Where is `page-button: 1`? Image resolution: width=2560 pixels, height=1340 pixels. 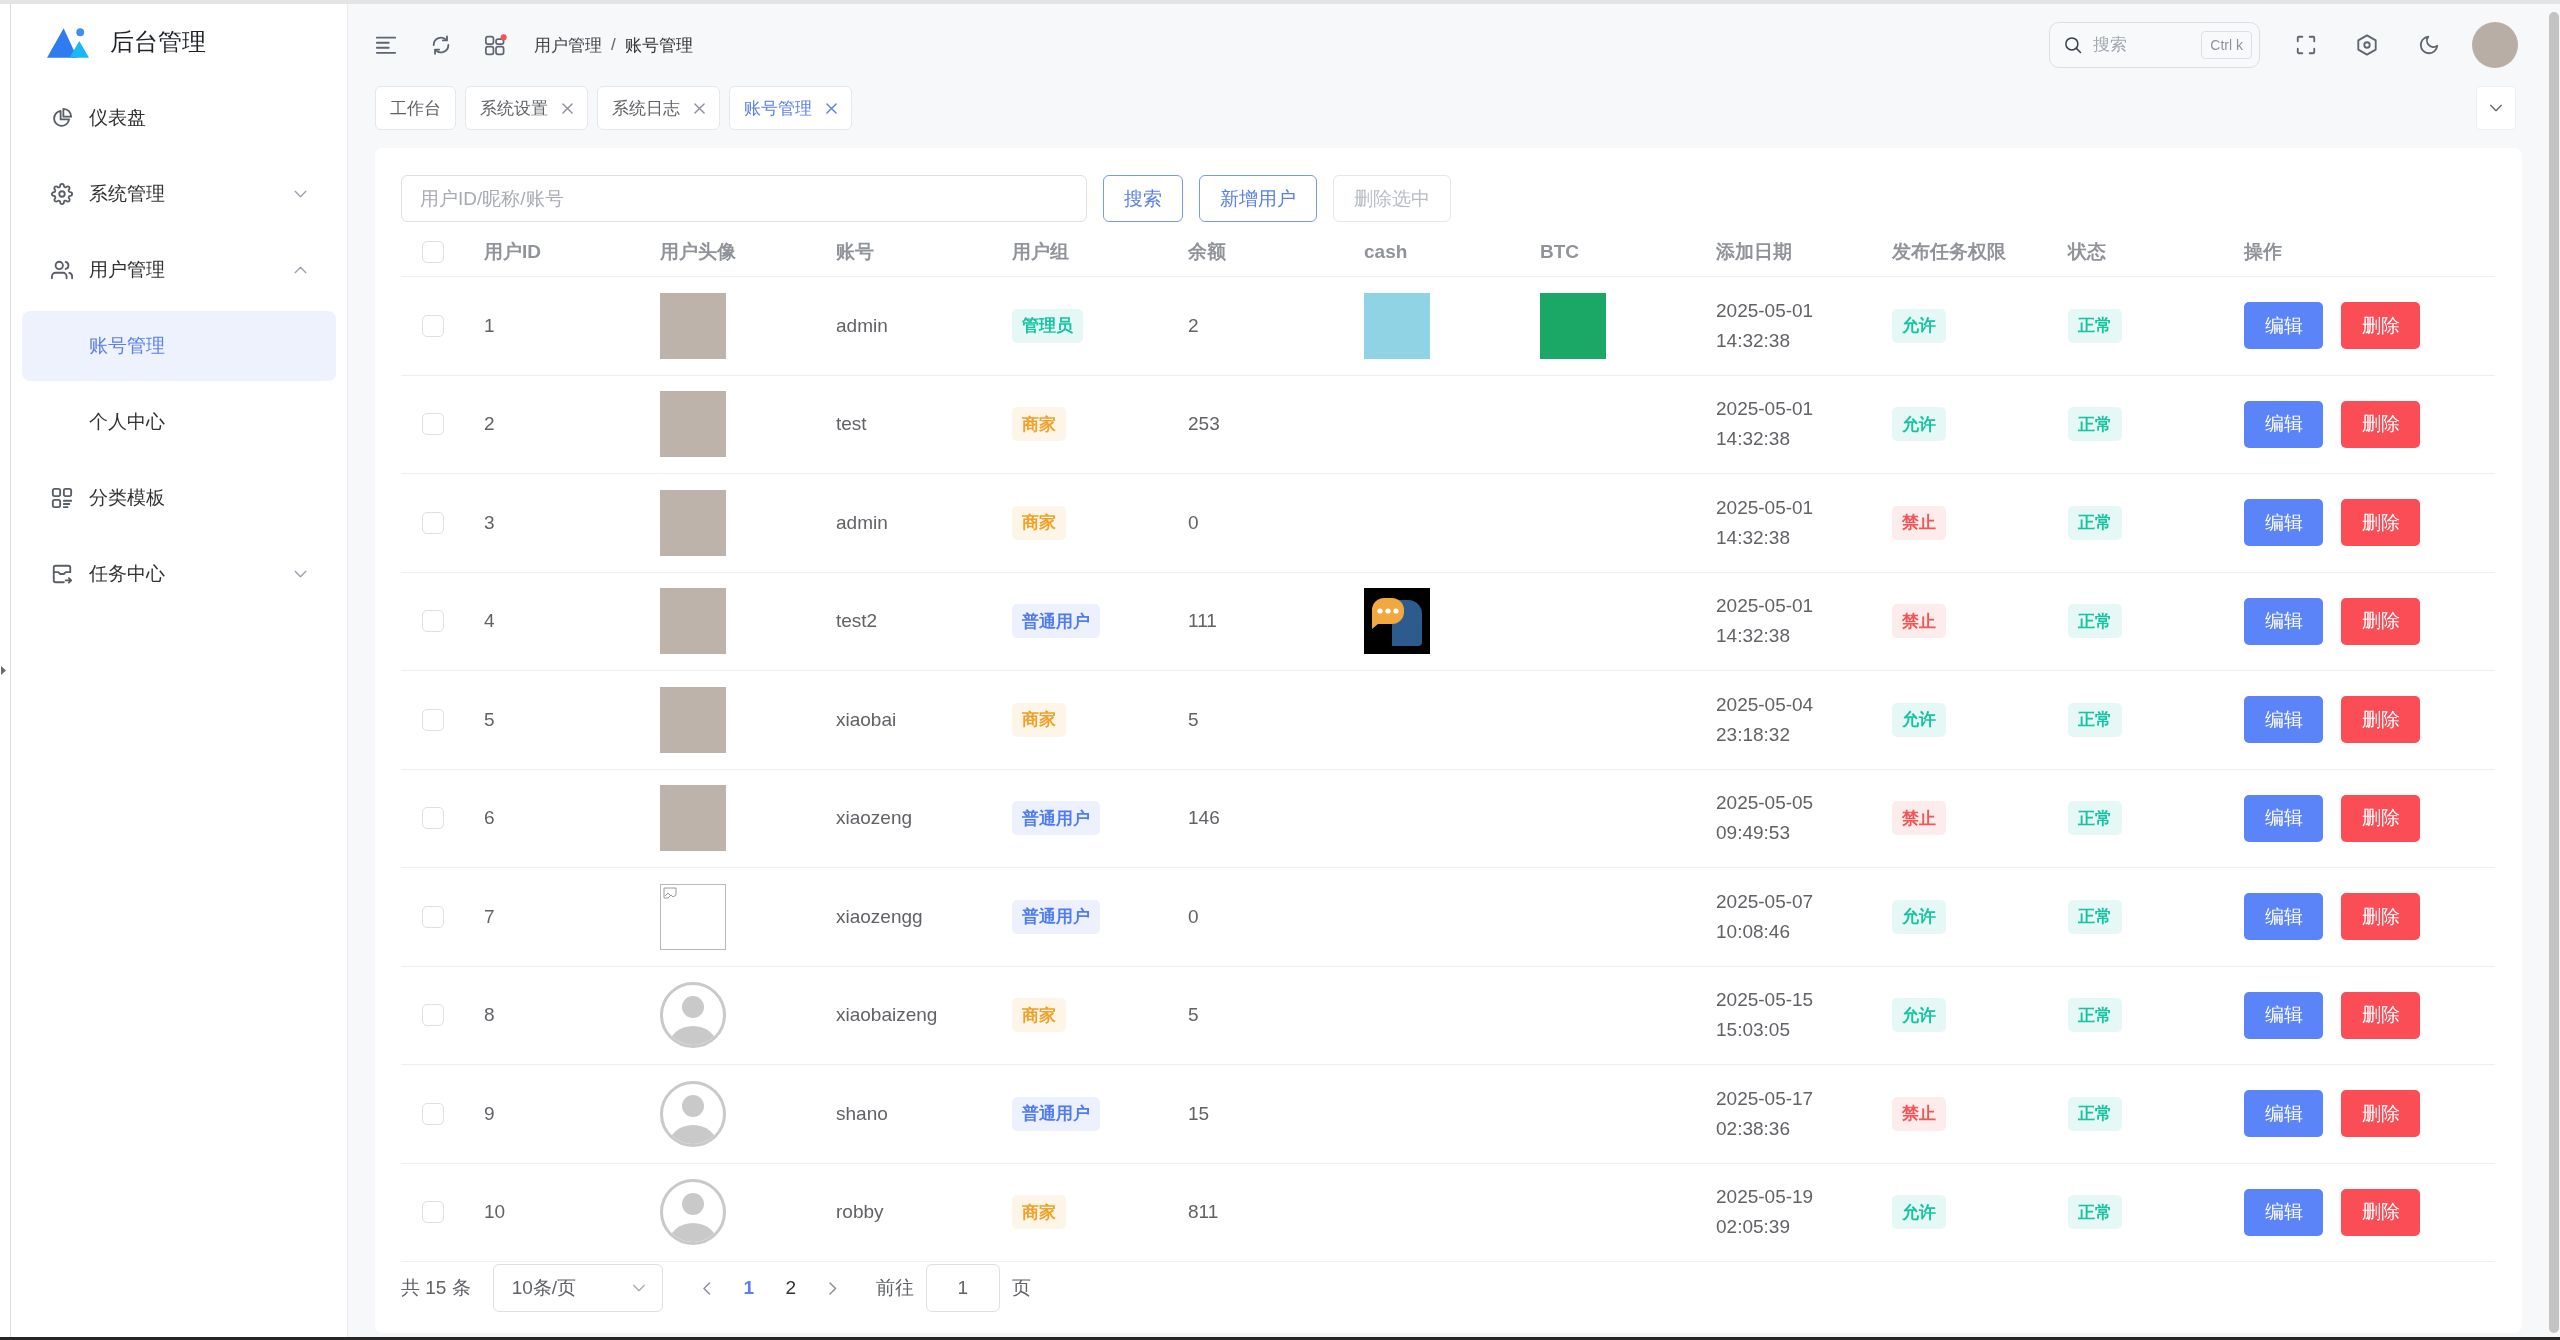 page-button: 1 is located at coordinates (748, 1288).